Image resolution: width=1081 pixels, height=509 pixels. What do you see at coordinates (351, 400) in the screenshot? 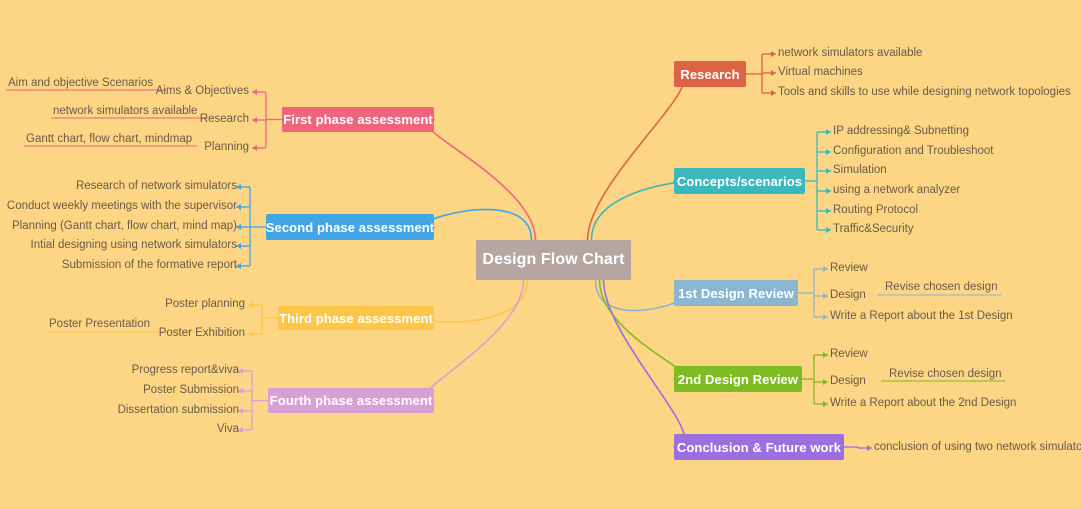
I see `branch-node-fourth-phase: Fourth phase assessment` at bounding box center [351, 400].